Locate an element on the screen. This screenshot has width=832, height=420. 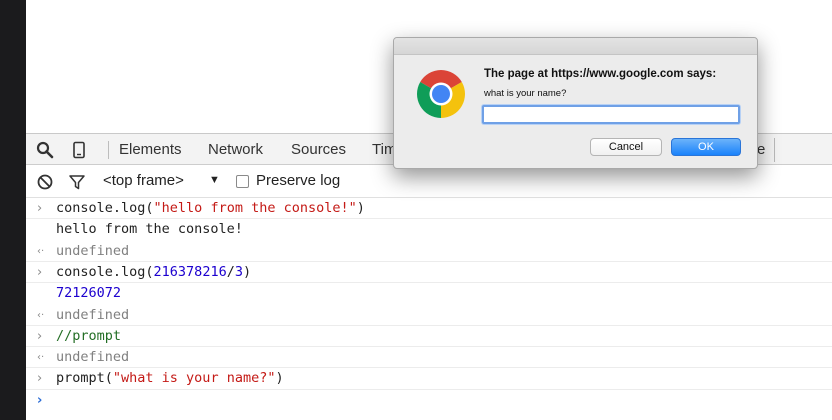
tab-elements: Elements is located at coordinates (150, 149).